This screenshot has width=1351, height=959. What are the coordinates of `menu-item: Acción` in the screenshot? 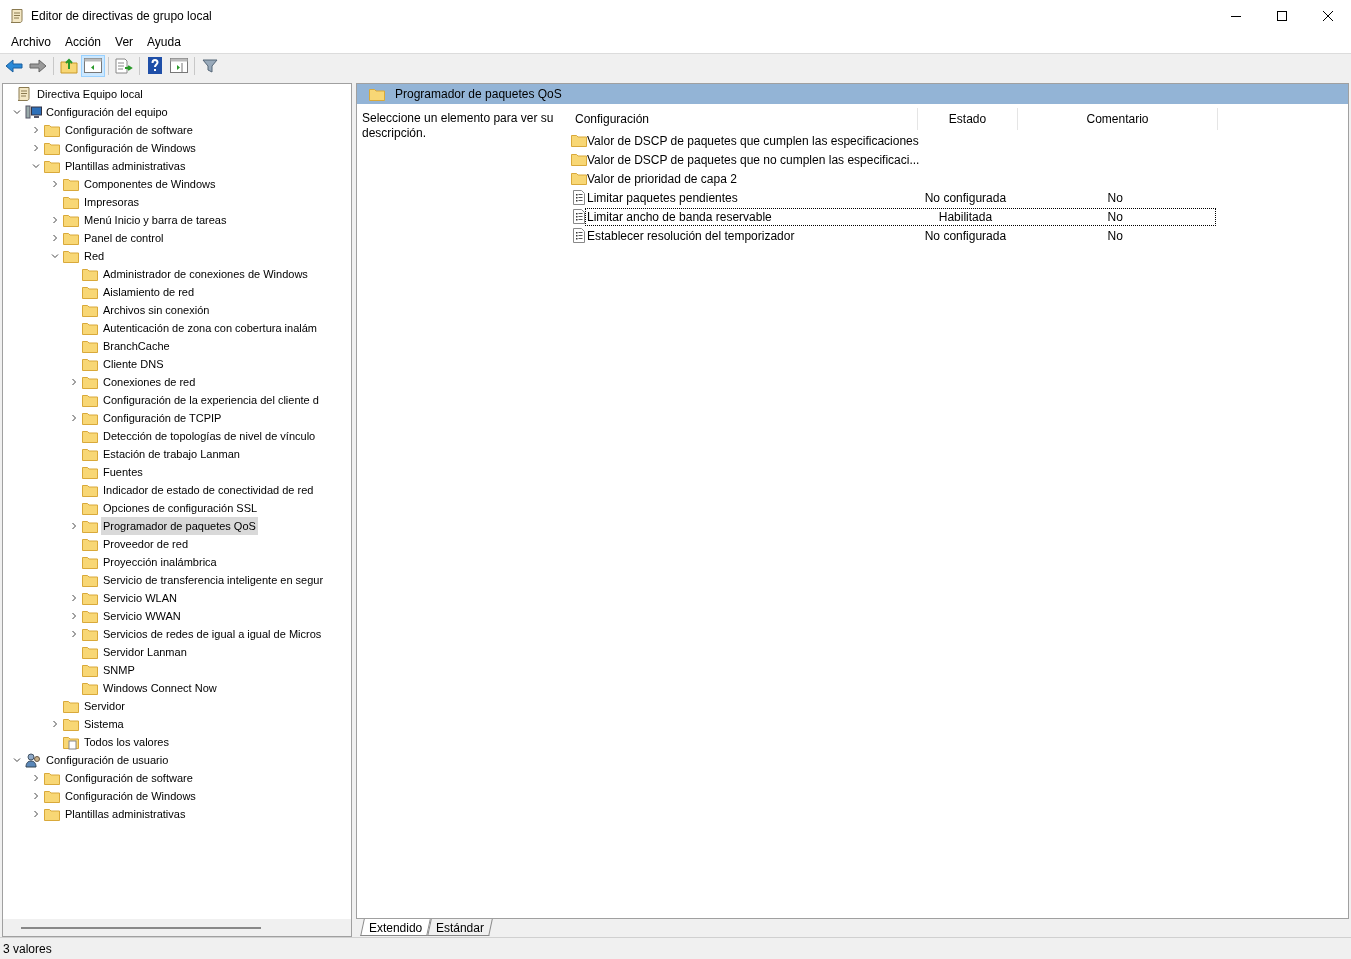 It's located at (83, 42).